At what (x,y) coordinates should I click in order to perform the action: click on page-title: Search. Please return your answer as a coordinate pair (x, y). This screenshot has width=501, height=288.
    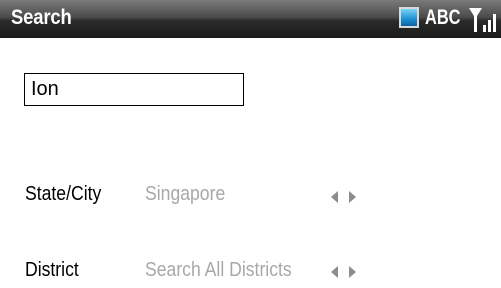
    Looking at the image, I should click on (41, 17).